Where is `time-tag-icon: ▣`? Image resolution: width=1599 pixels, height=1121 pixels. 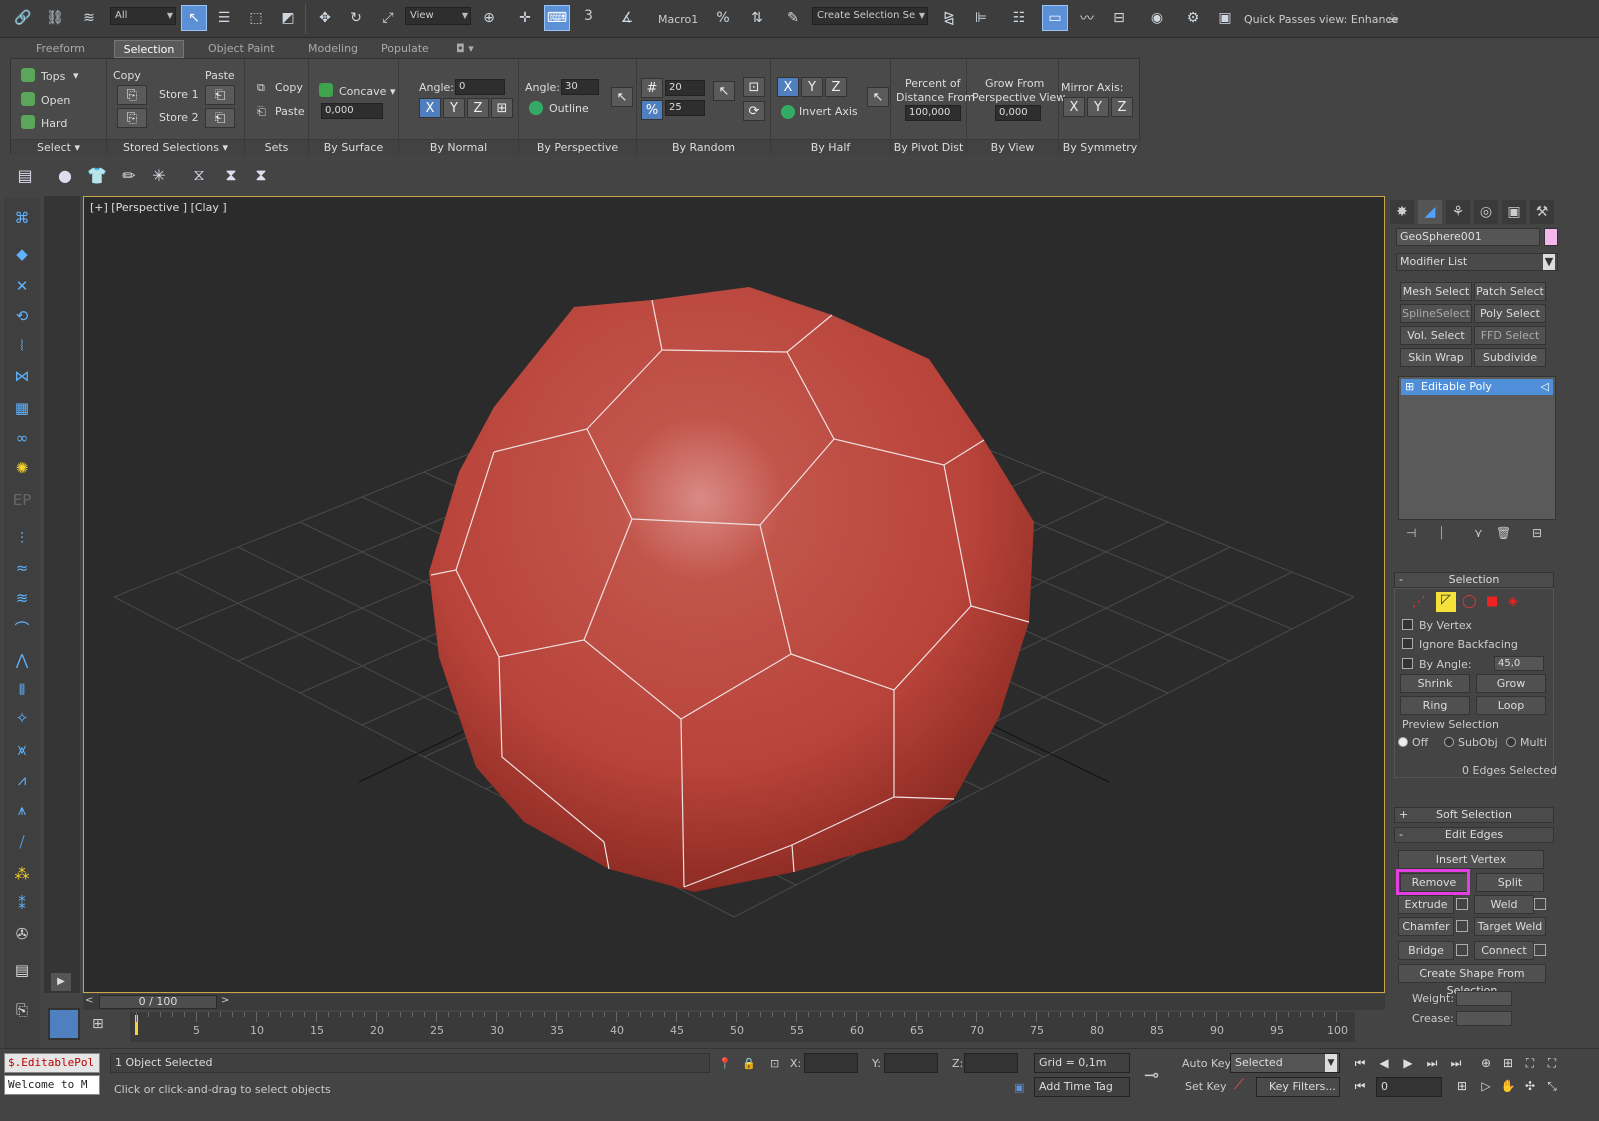 time-tag-icon: ▣ is located at coordinates (1019, 1087).